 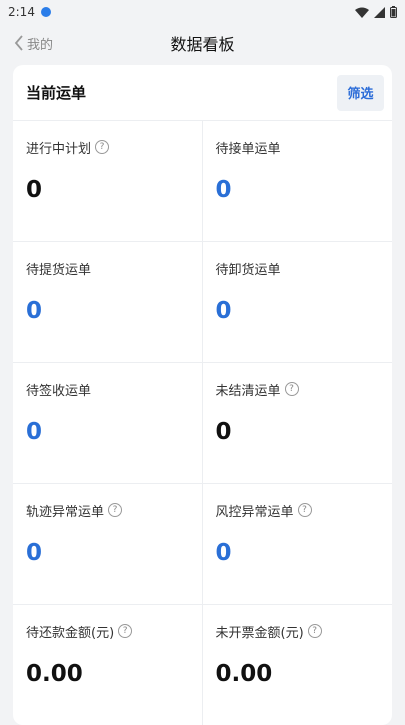 I want to click on nav-bar: 我的 数据看板, so click(x=202, y=43).